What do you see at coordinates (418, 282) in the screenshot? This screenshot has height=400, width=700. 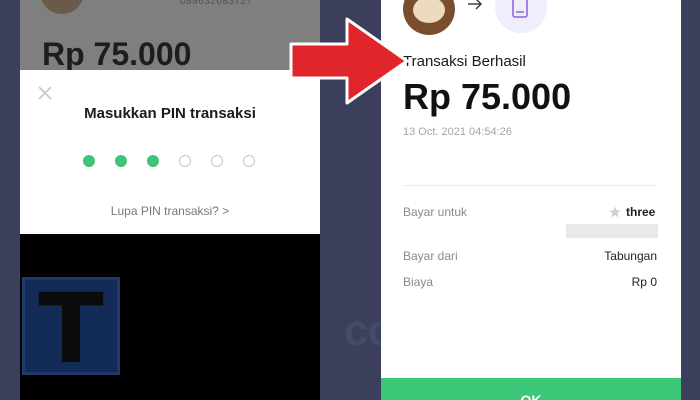 I see `fee-label: Biaya` at bounding box center [418, 282].